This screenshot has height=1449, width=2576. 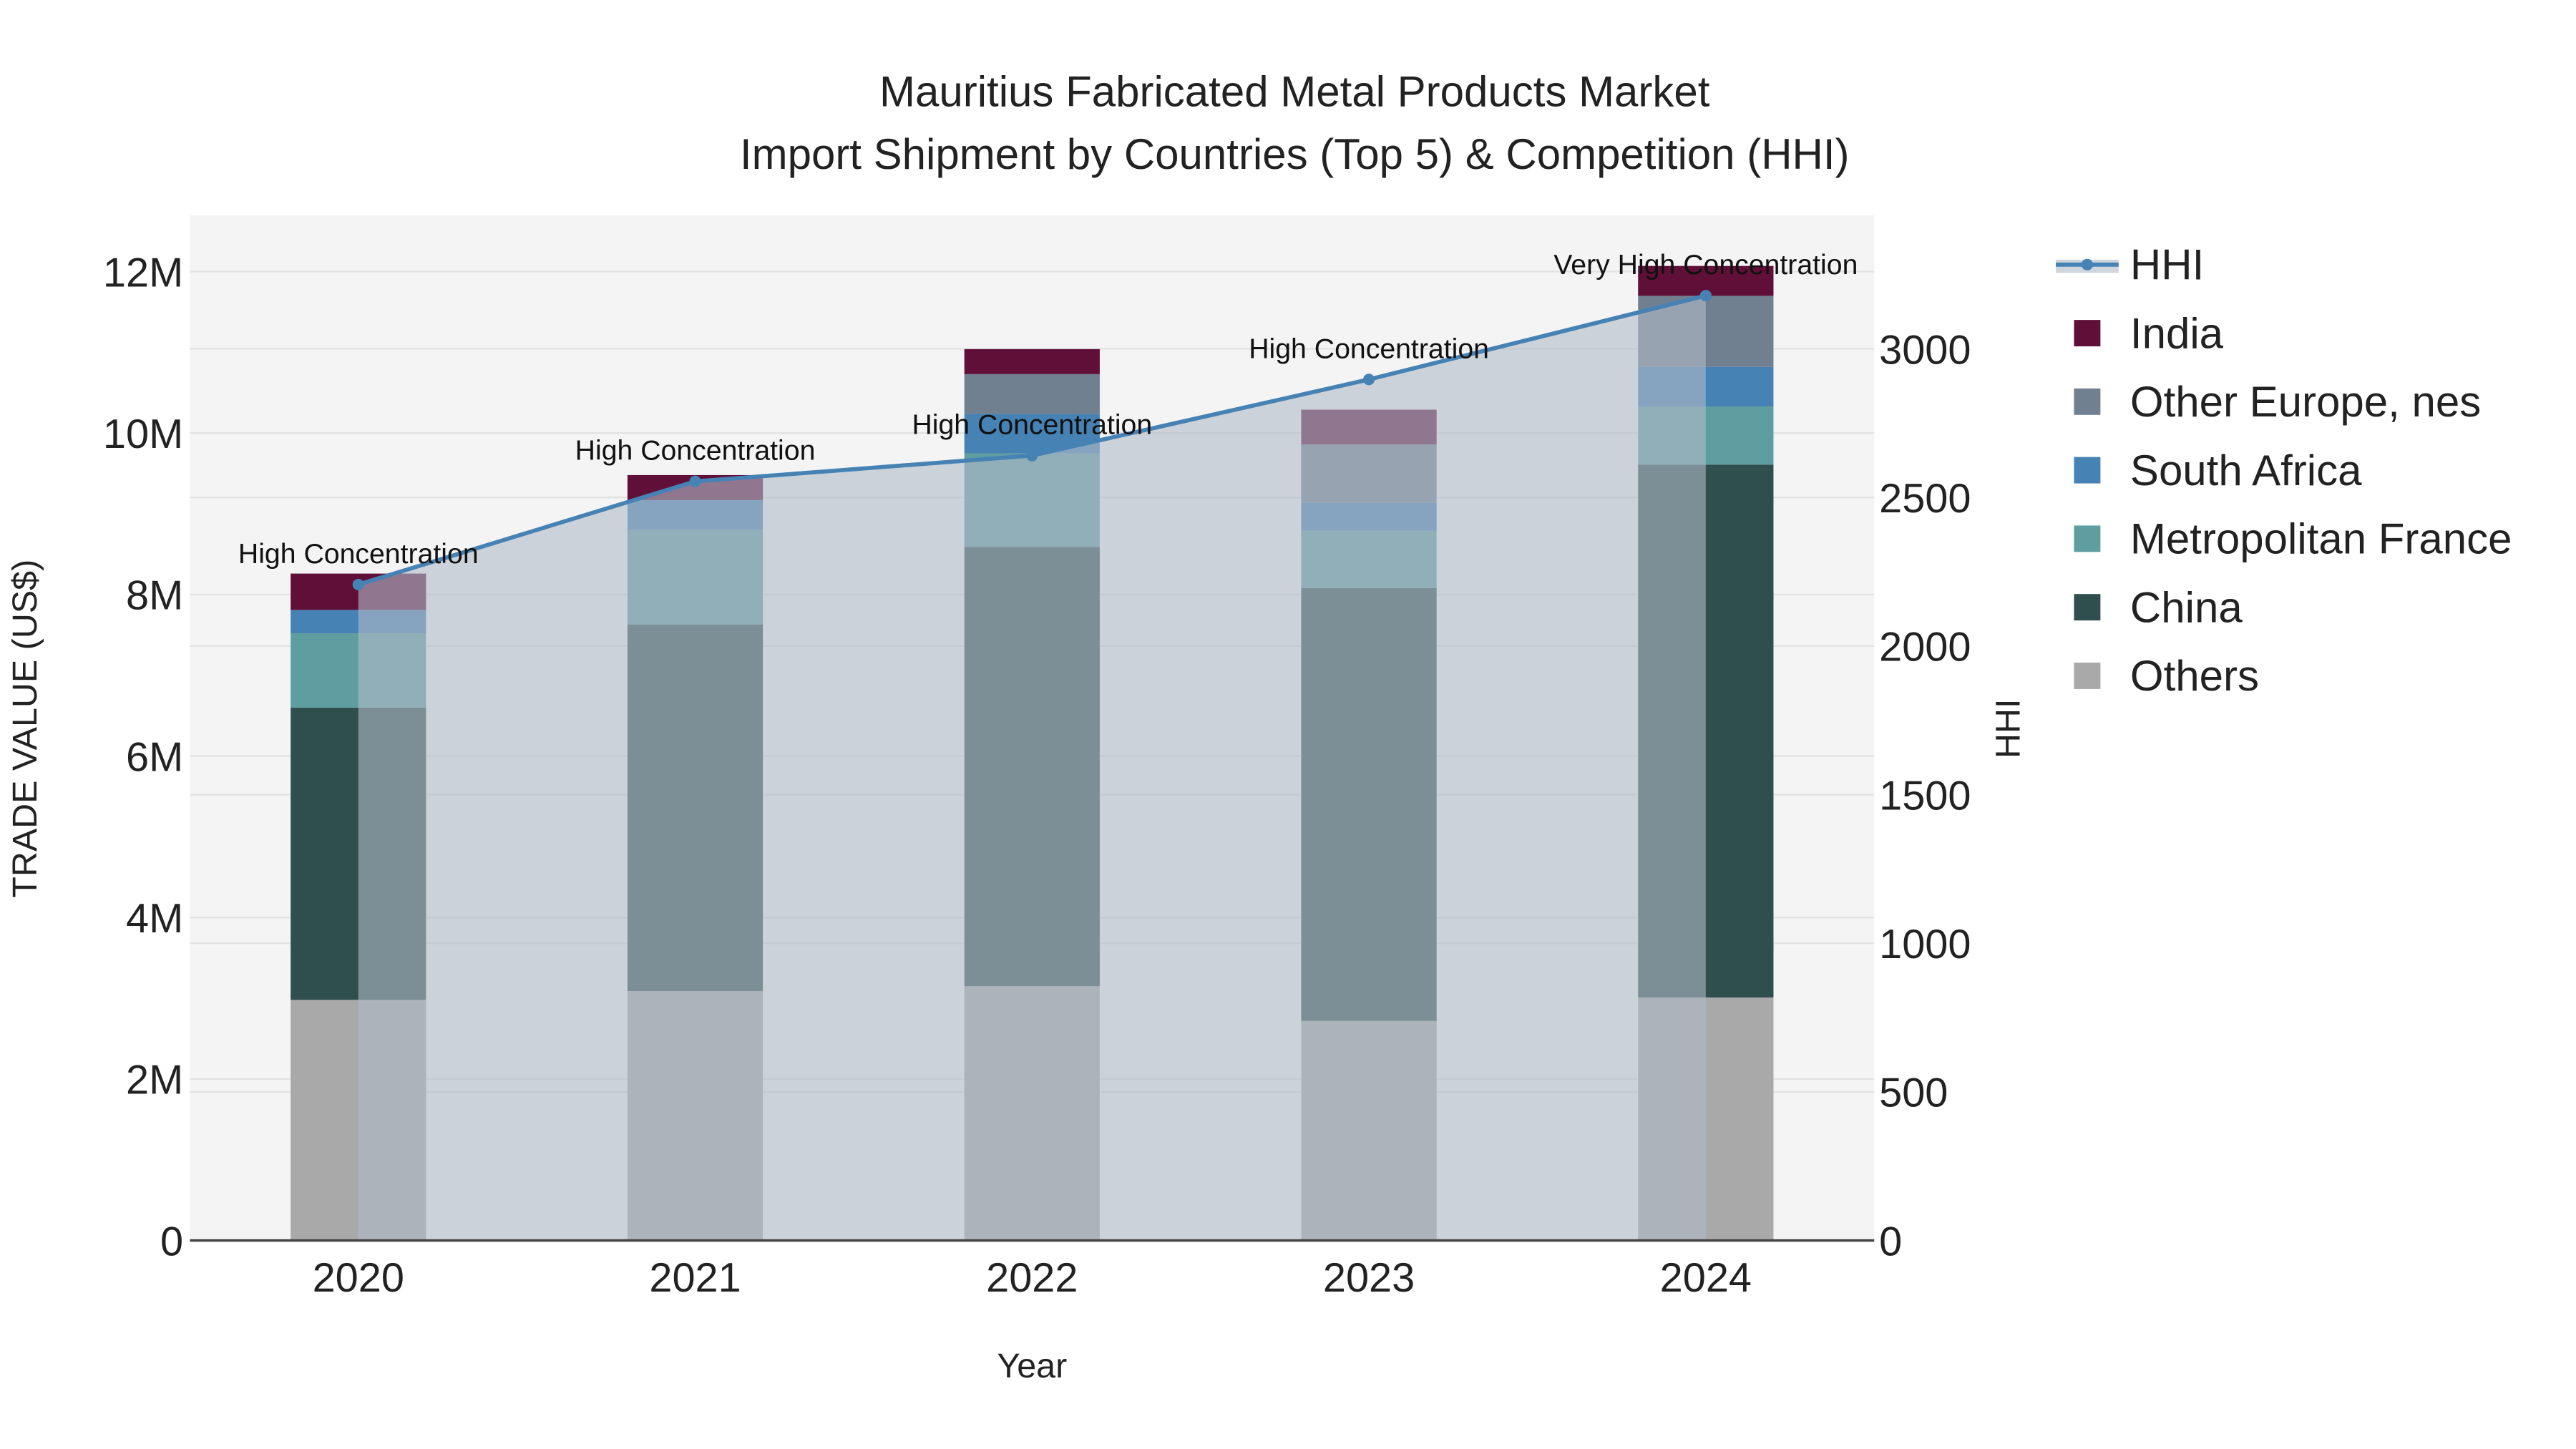 What do you see at coordinates (1705, 296) in the screenshot?
I see `hhi-point-2024` at bounding box center [1705, 296].